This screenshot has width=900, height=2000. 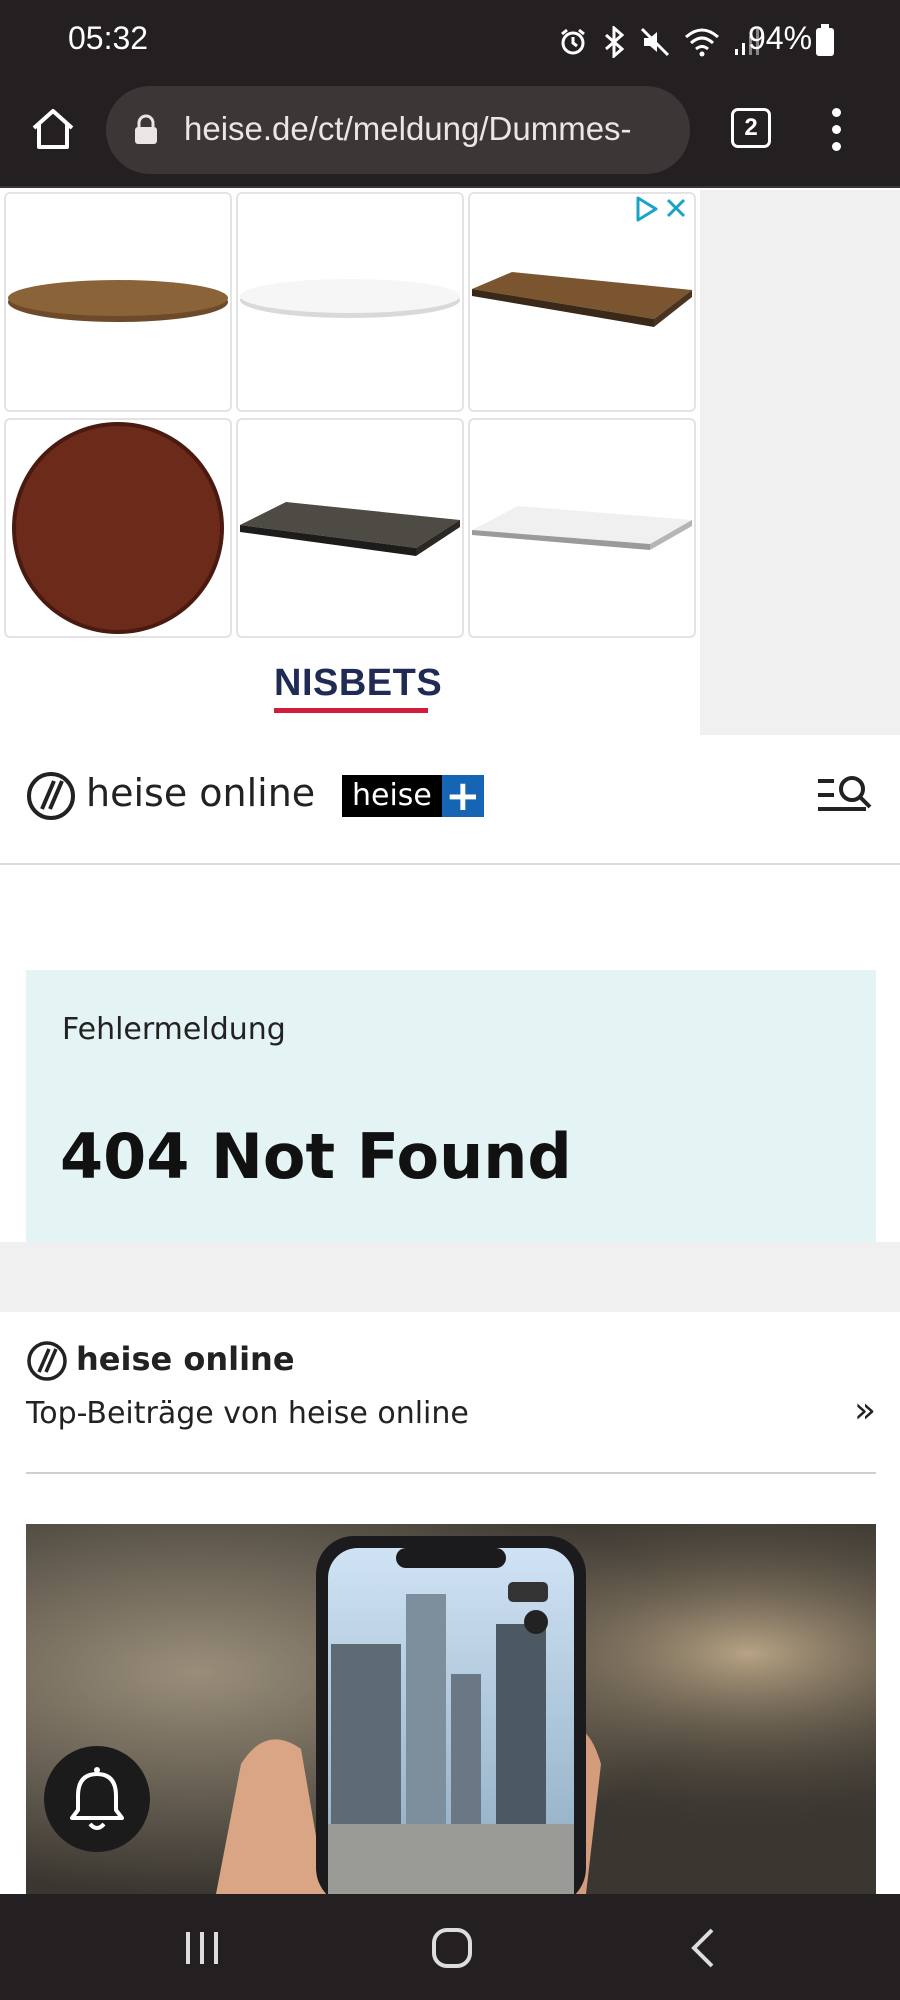 I want to click on error-kicker: Fehlermeldung, so click(x=174, y=1029).